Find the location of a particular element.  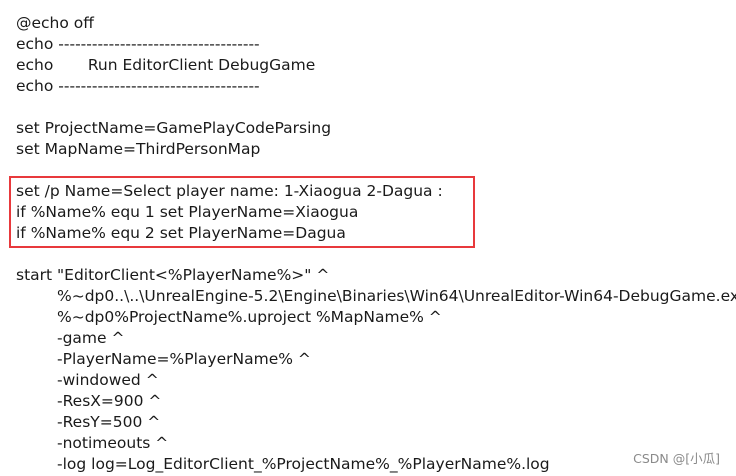

code-line-18: -windowed ^ is located at coordinates (108, 380).